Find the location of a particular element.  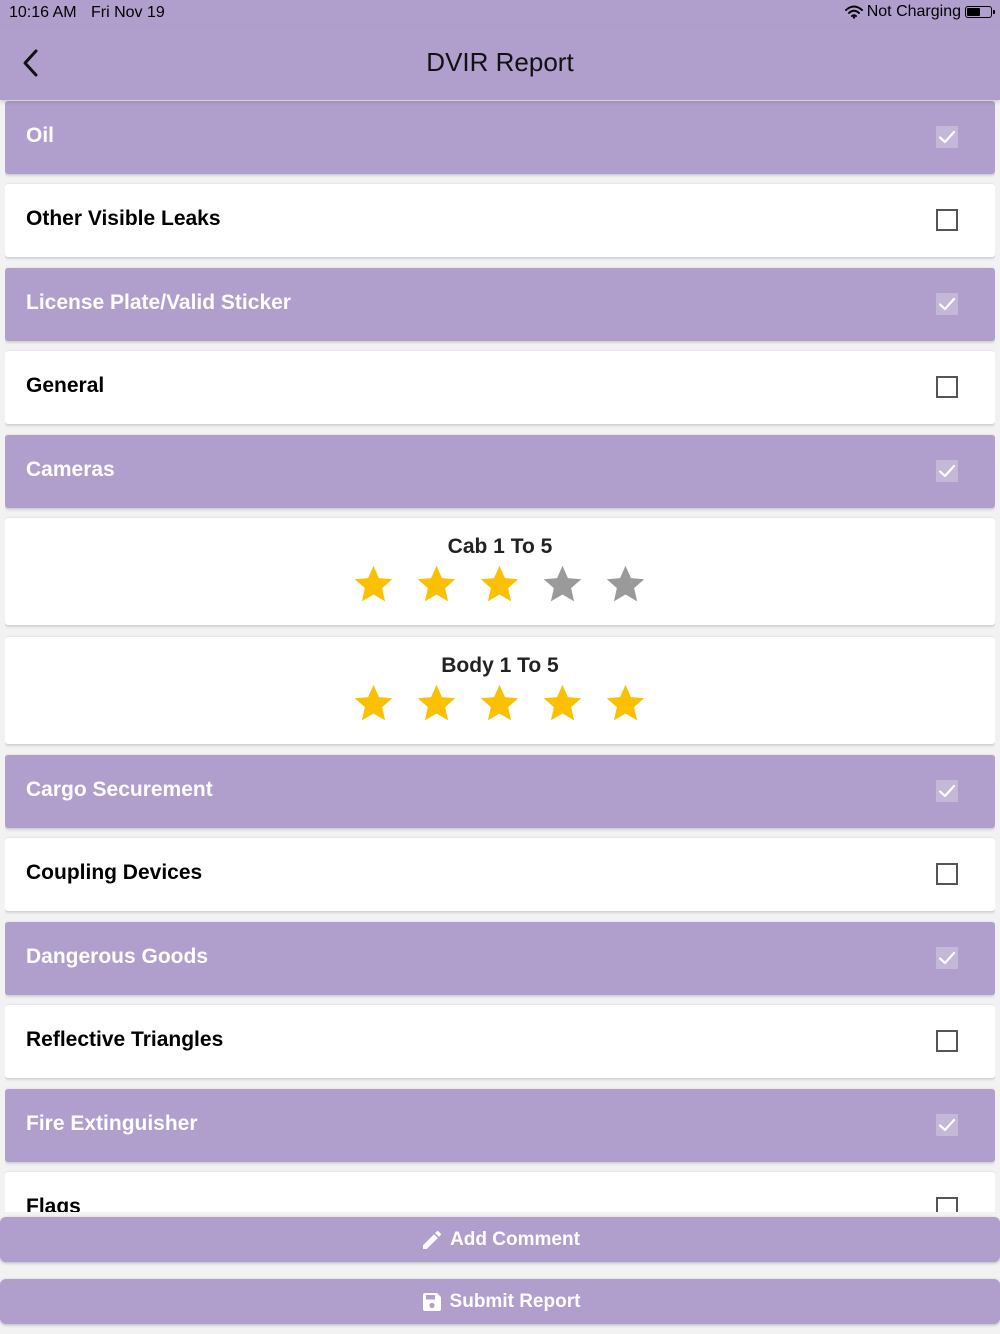

item-label: Oil is located at coordinates (40, 135).